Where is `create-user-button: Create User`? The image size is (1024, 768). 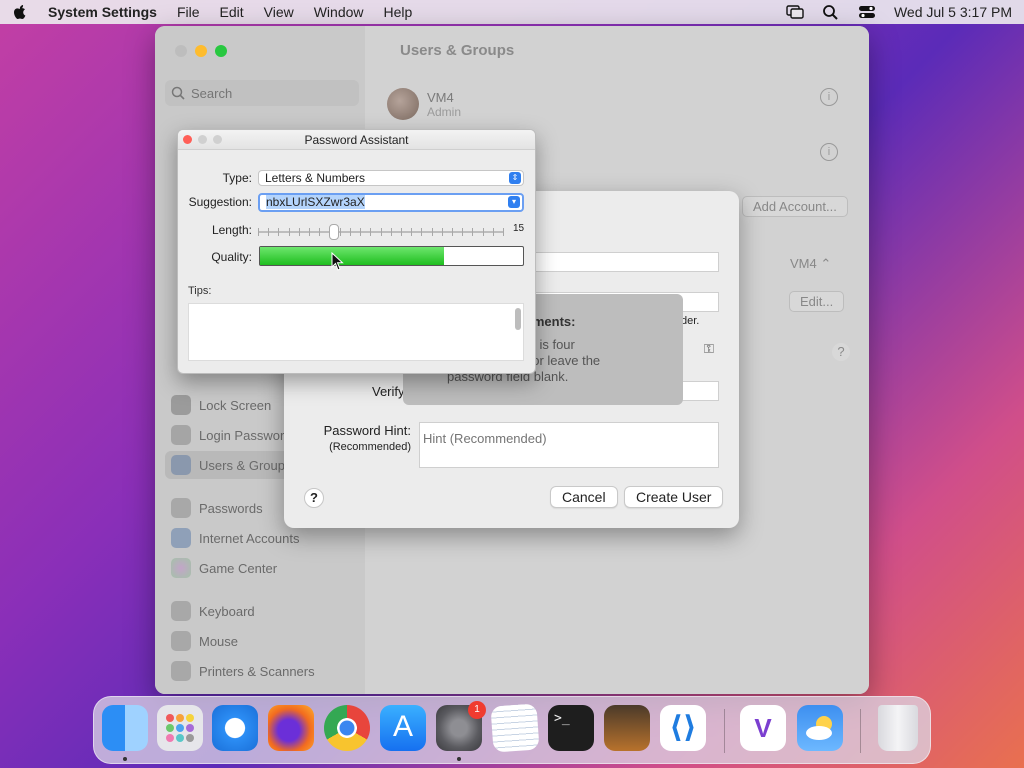 create-user-button: Create User is located at coordinates (674, 497).